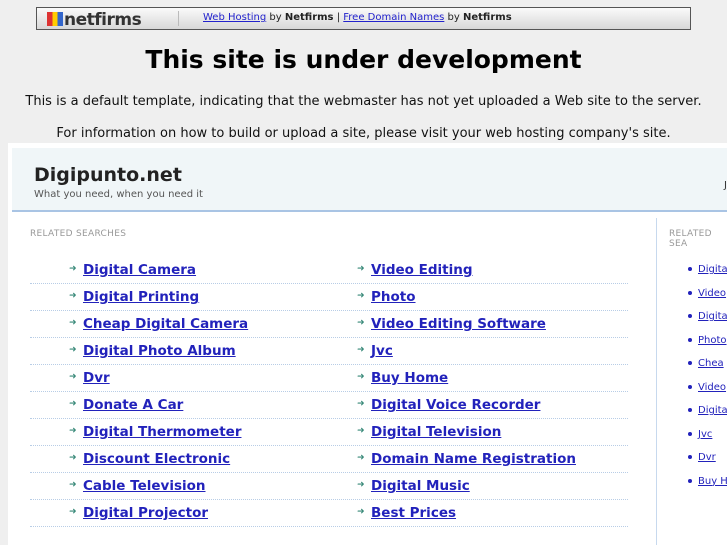 This screenshot has width=727, height=545. Describe the element at coordinates (338, 17) in the screenshot. I see `pipe: |` at that location.